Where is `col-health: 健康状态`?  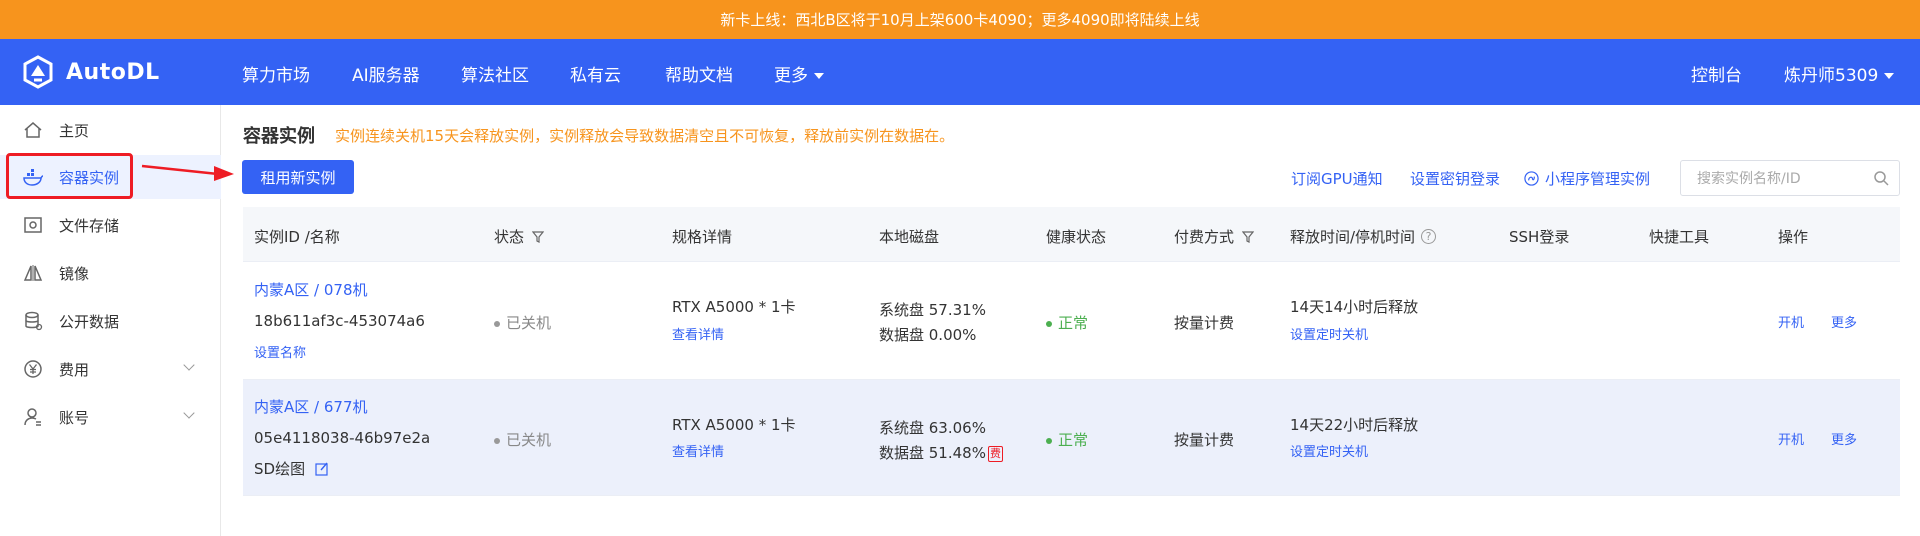
col-health: 健康状态 is located at coordinates (1076, 237).